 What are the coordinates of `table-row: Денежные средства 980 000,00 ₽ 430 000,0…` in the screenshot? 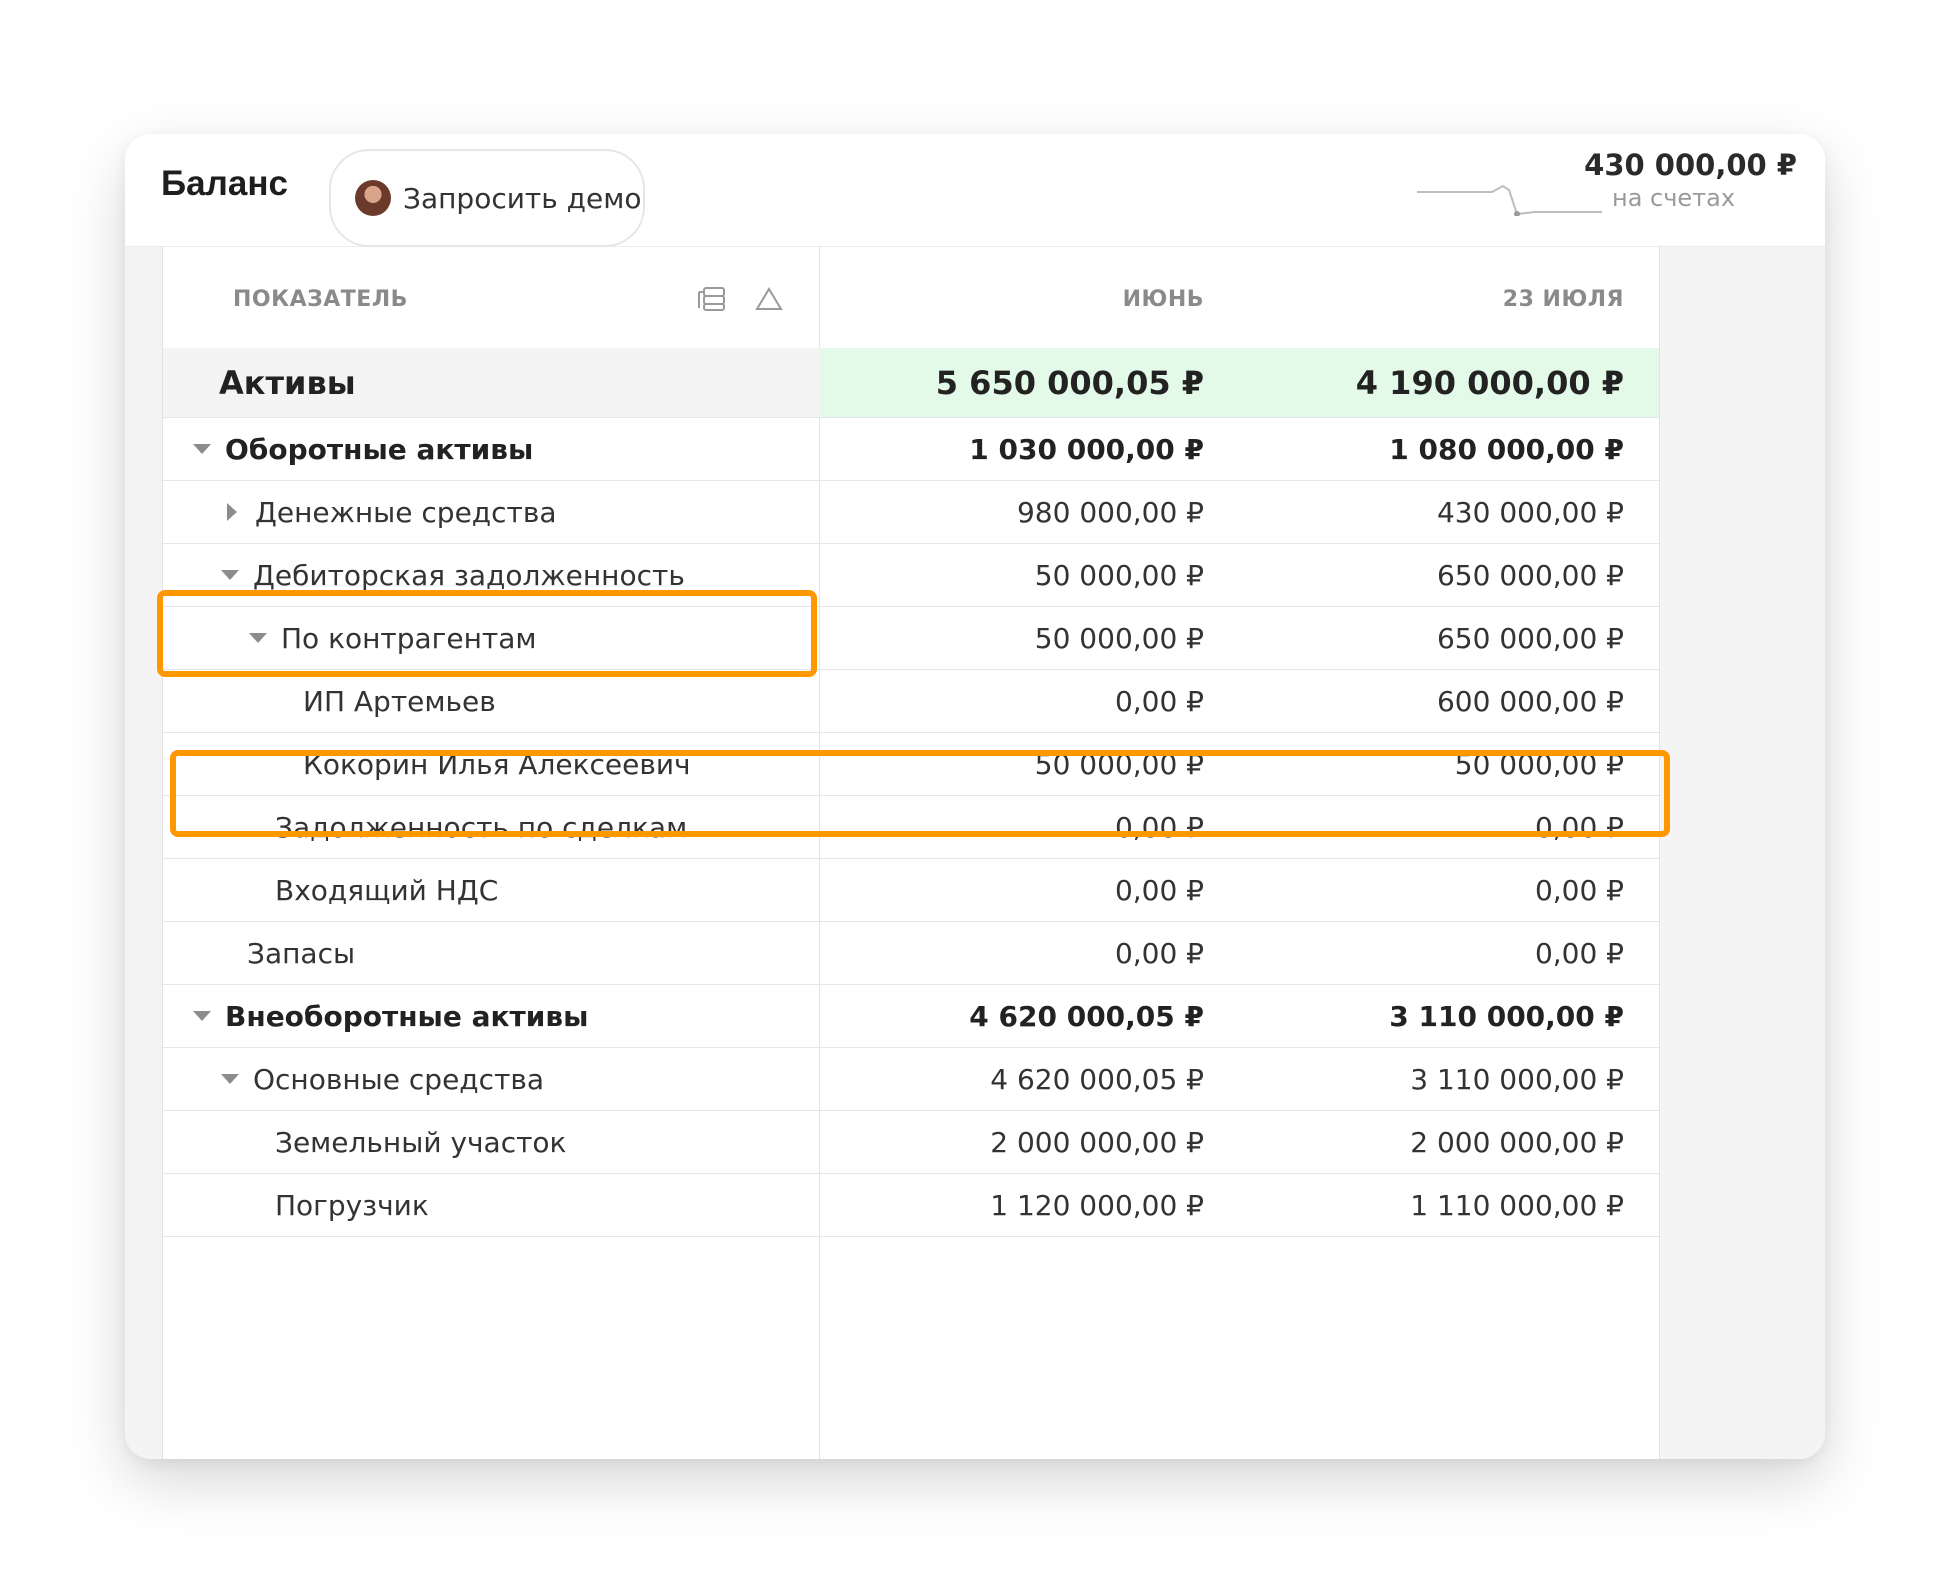 It's located at (911, 512).